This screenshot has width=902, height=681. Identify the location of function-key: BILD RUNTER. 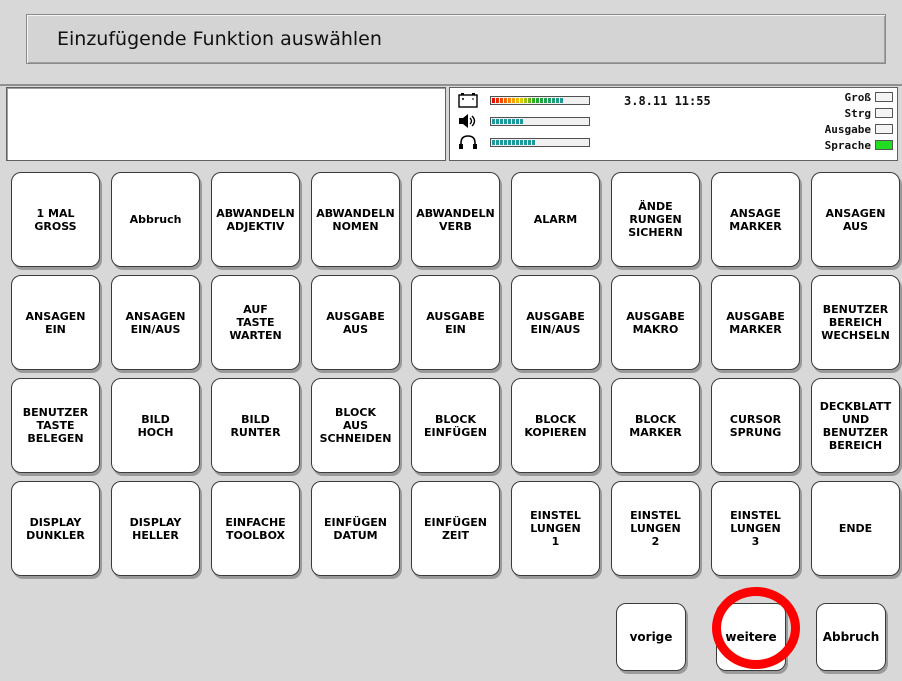
(255, 425).